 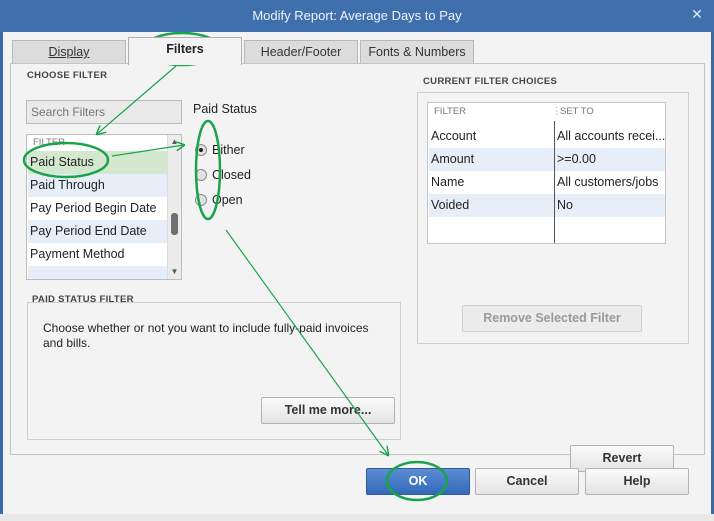 What do you see at coordinates (357, 517) in the screenshot?
I see `background-strip` at bounding box center [357, 517].